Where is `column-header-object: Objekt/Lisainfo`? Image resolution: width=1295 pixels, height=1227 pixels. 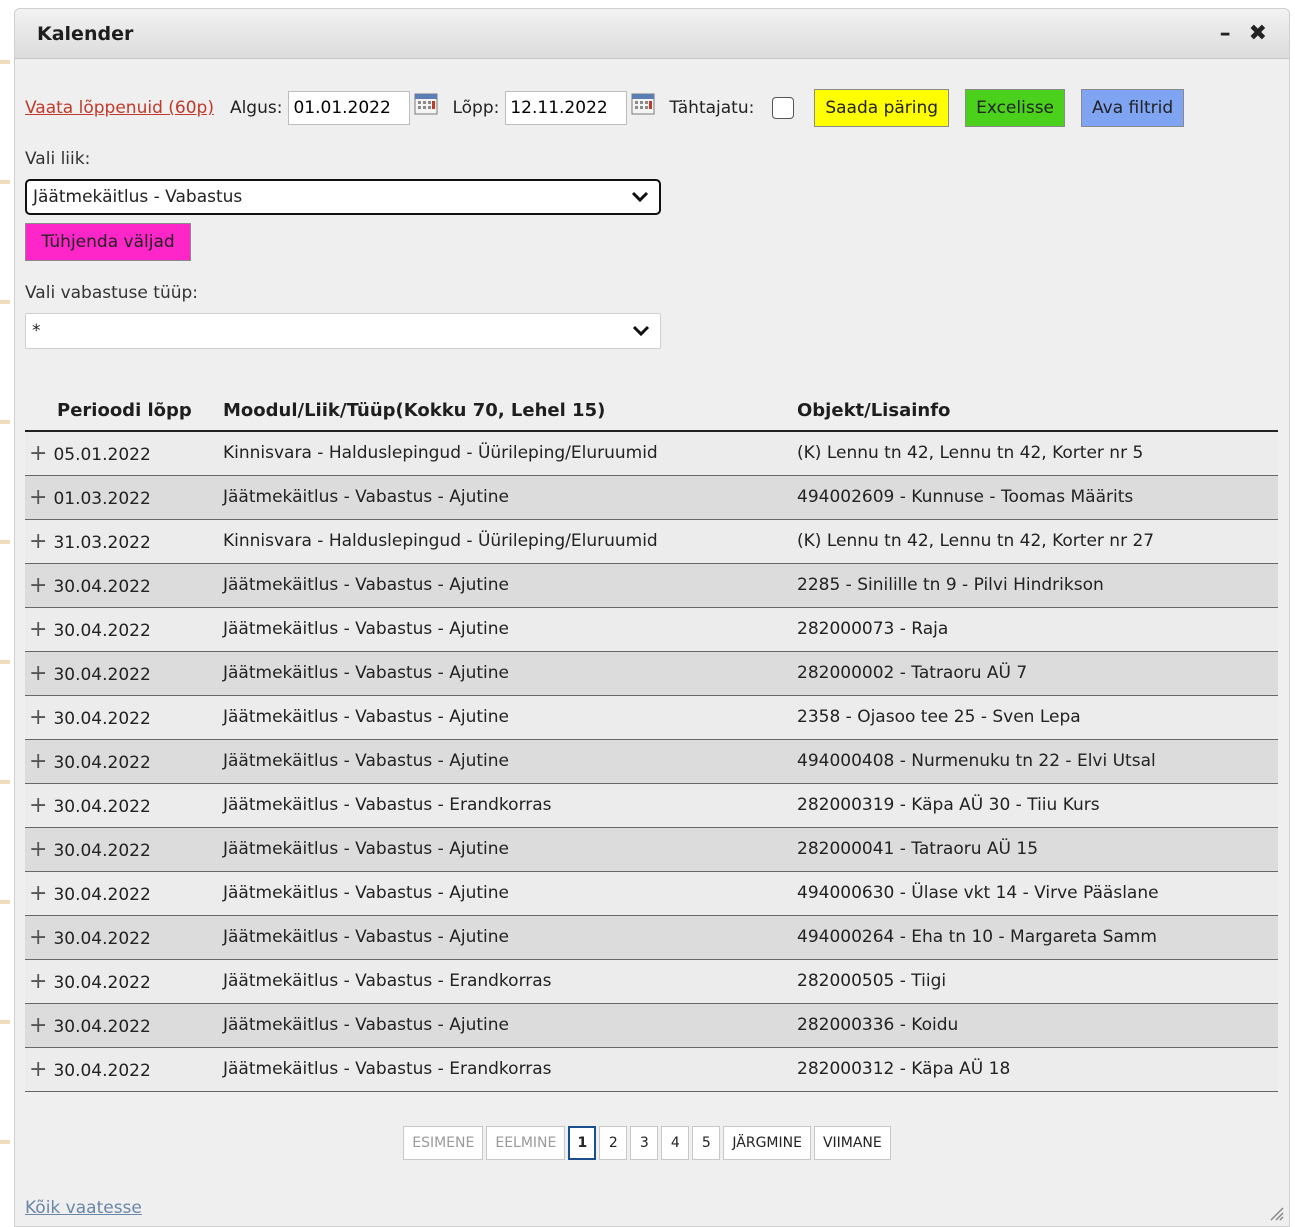
column-header-object: Objekt/Lisainfo is located at coordinates (1037, 411).